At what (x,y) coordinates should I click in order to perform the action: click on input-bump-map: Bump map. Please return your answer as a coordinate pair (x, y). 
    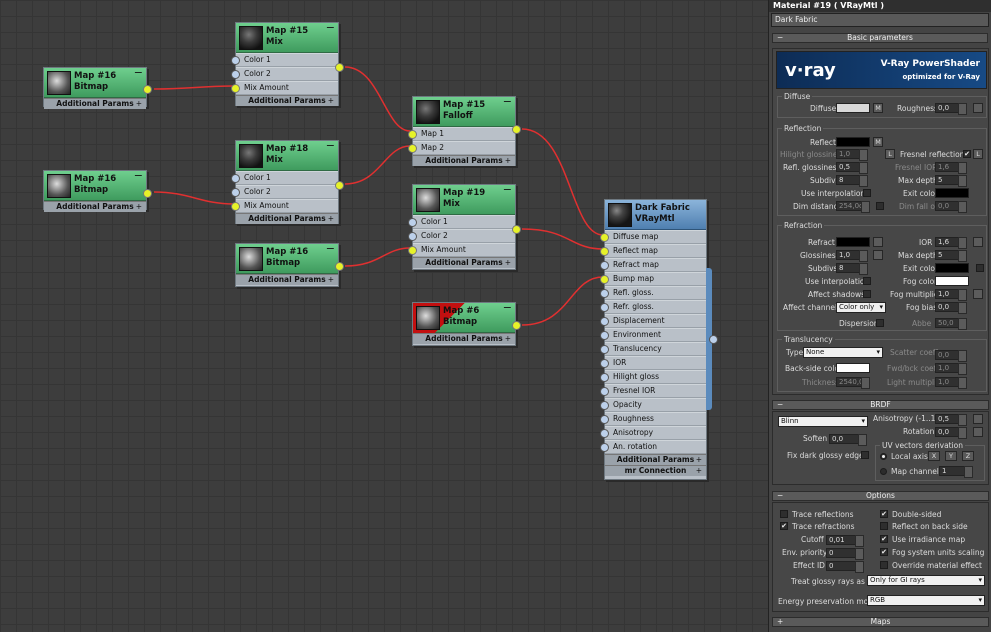
    Looking at the image, I should click on (653, 279).